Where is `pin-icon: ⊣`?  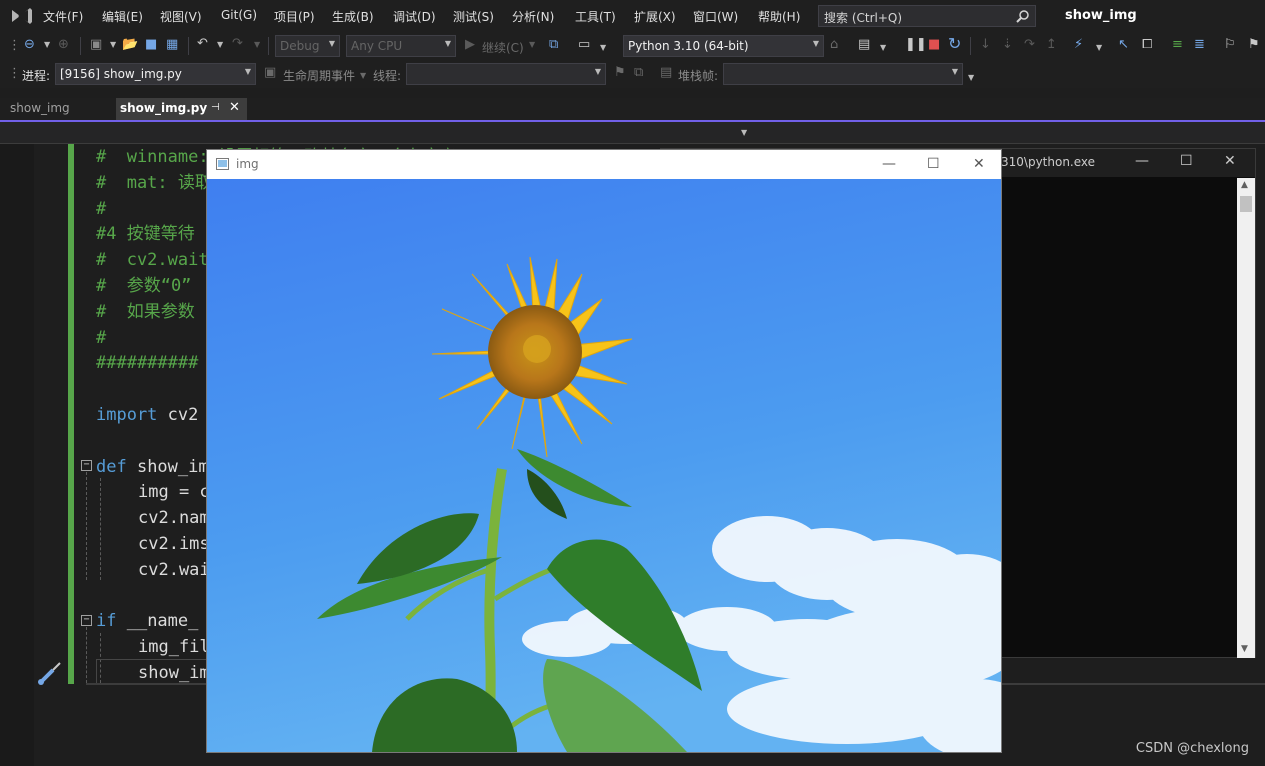
pin-icon: ⊣ is located at coordinates (215, 107).